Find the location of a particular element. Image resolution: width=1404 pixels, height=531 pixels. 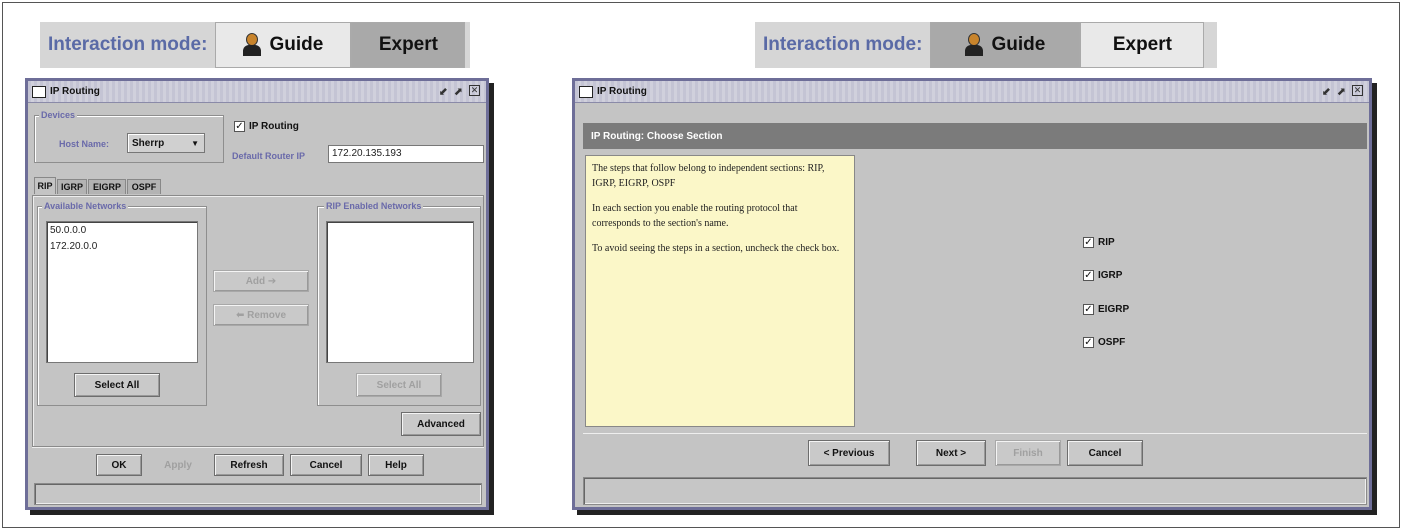

rip-checkbox: ✓ RIP is located at coordinates (1099, 242).